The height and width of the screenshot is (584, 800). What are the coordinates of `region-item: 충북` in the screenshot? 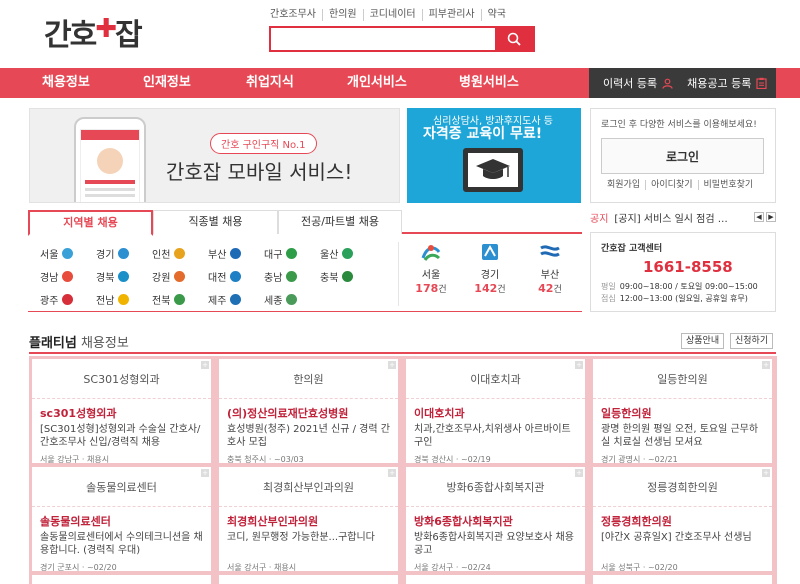 It's located at (348, 276).